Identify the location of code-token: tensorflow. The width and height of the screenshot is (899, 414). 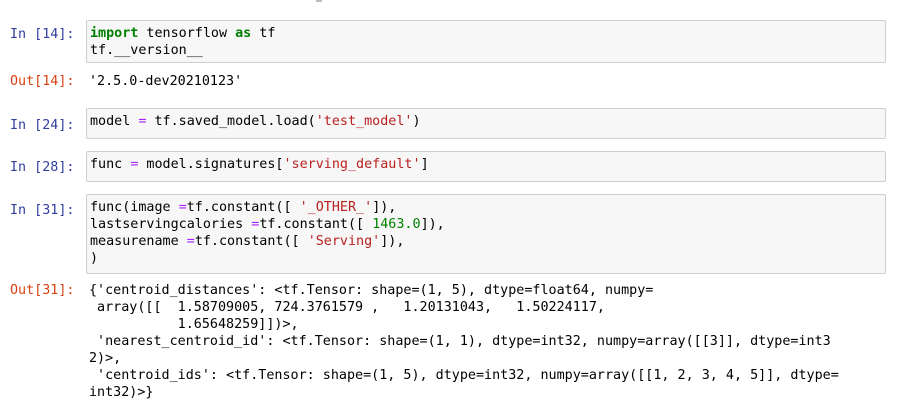
(187, 33).